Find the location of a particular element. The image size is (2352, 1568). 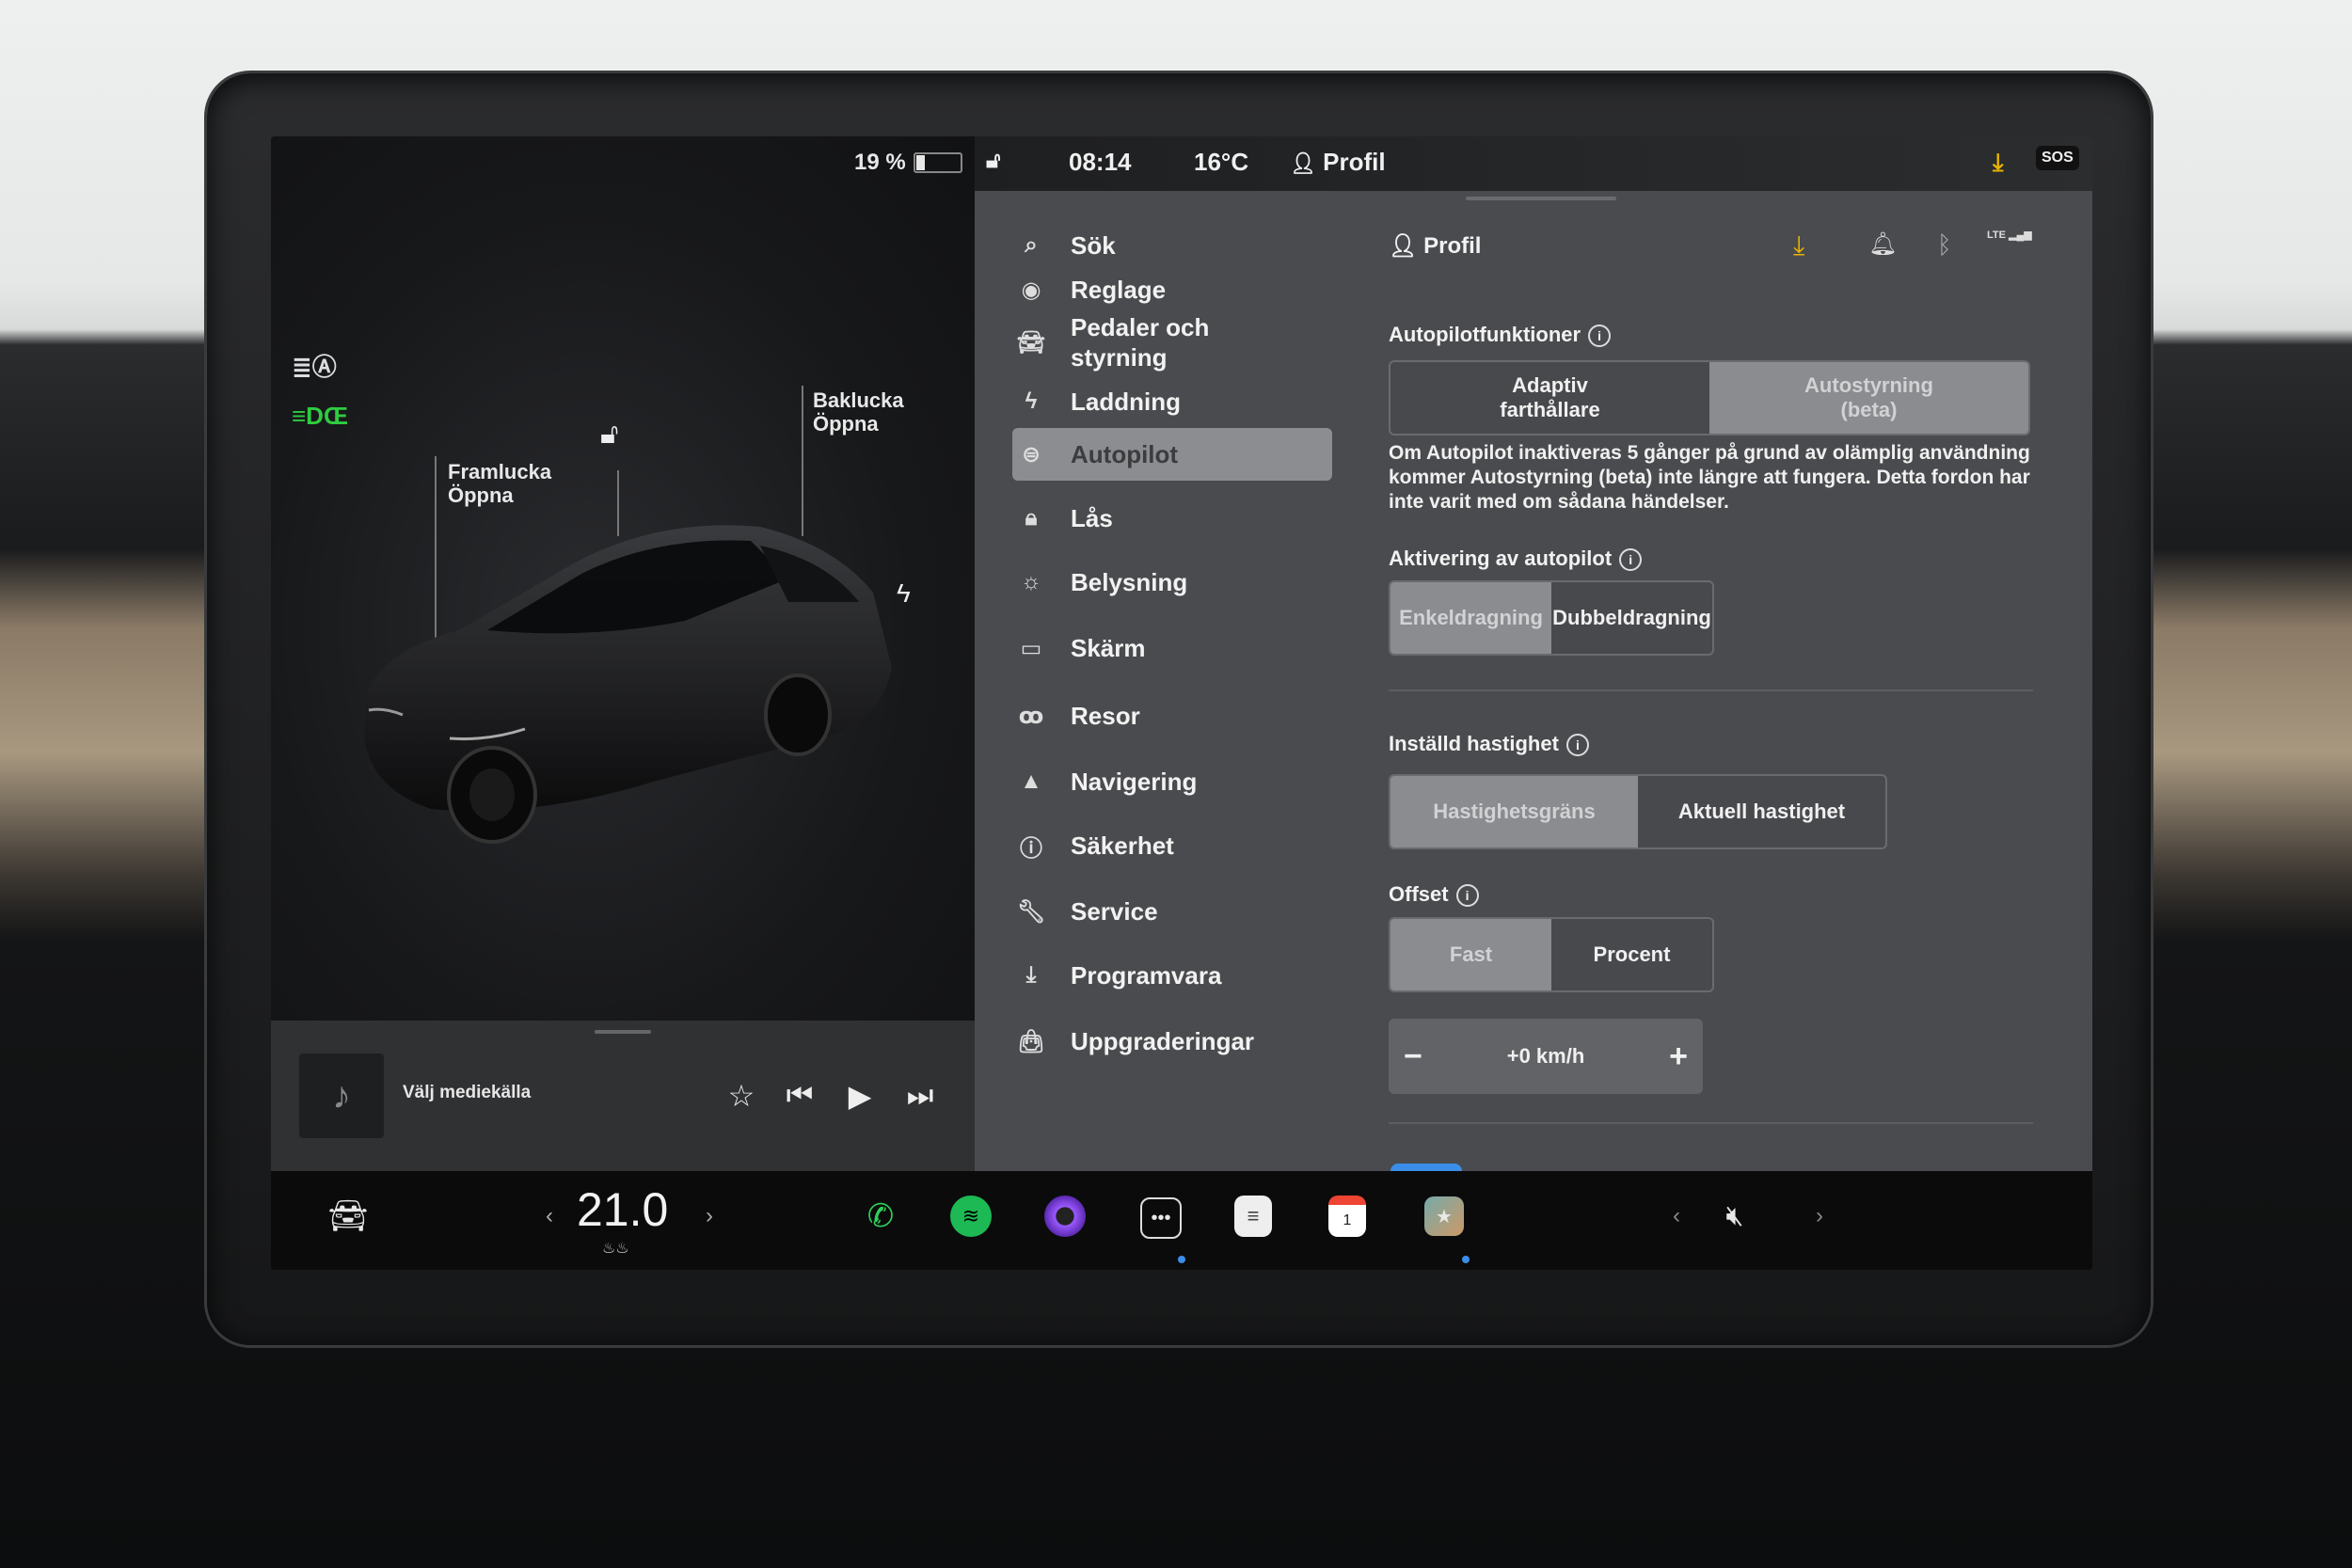

nav-item-safety: ⓘ Säkerhet is located at coordinates (1172, 845).